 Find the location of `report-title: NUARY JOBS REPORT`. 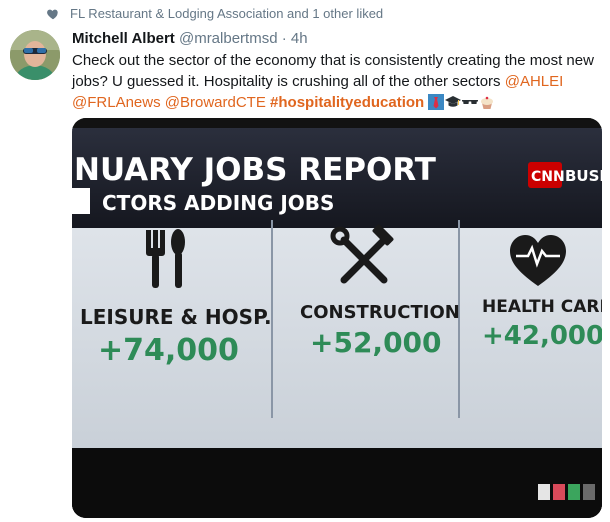

report-title: NUARY JOBS REPORT is located at coordinates (255, 170).